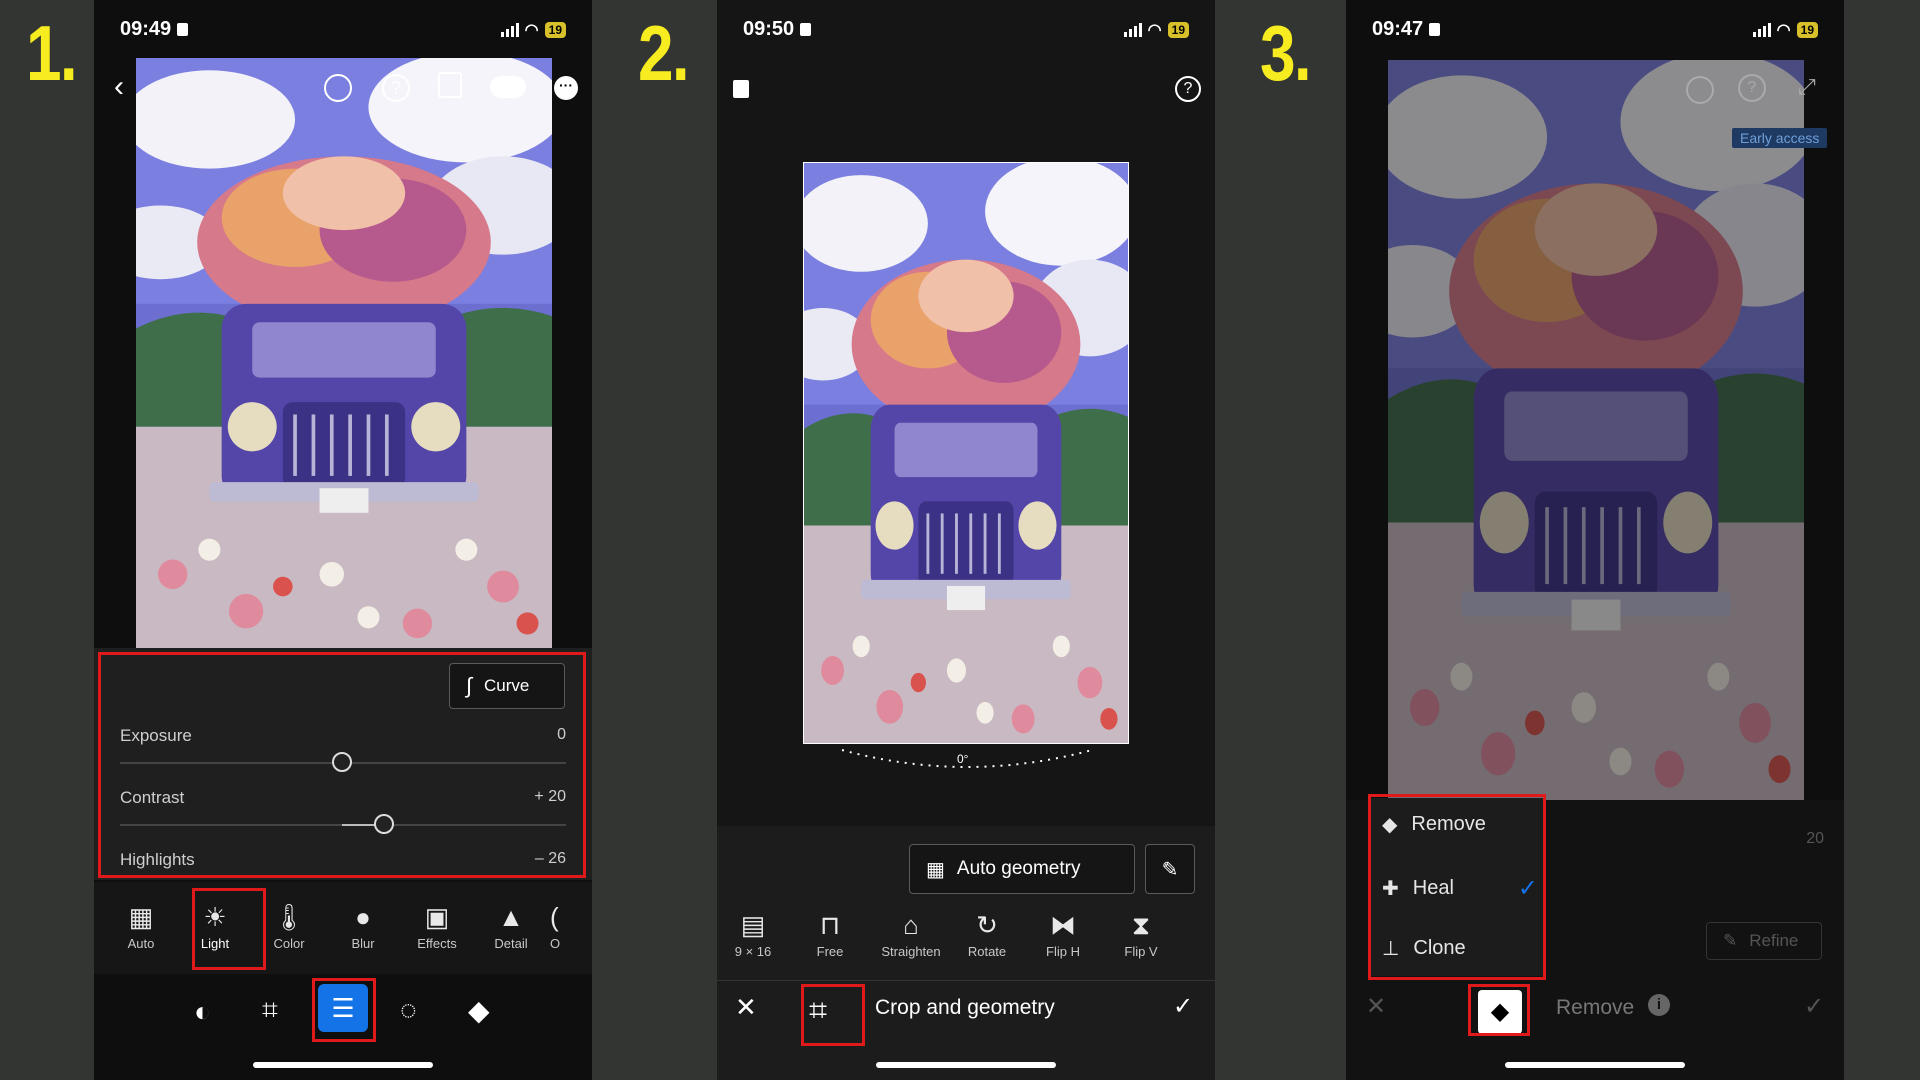 This screenshot has height=1080, width=1920. Describe the element at coordinates (1406, 29) in the screenshot. I see `clock: 09:47` at that location.